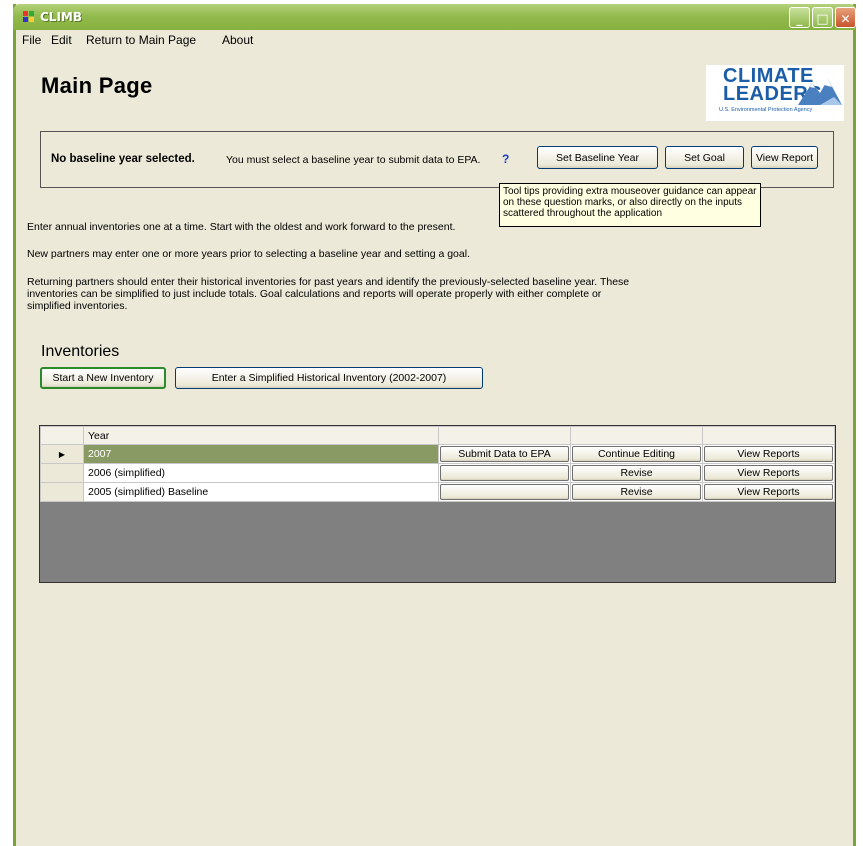 The image size is (863, 846). I want to click on year-cell: 2006 (simplified), so click(261, 473).